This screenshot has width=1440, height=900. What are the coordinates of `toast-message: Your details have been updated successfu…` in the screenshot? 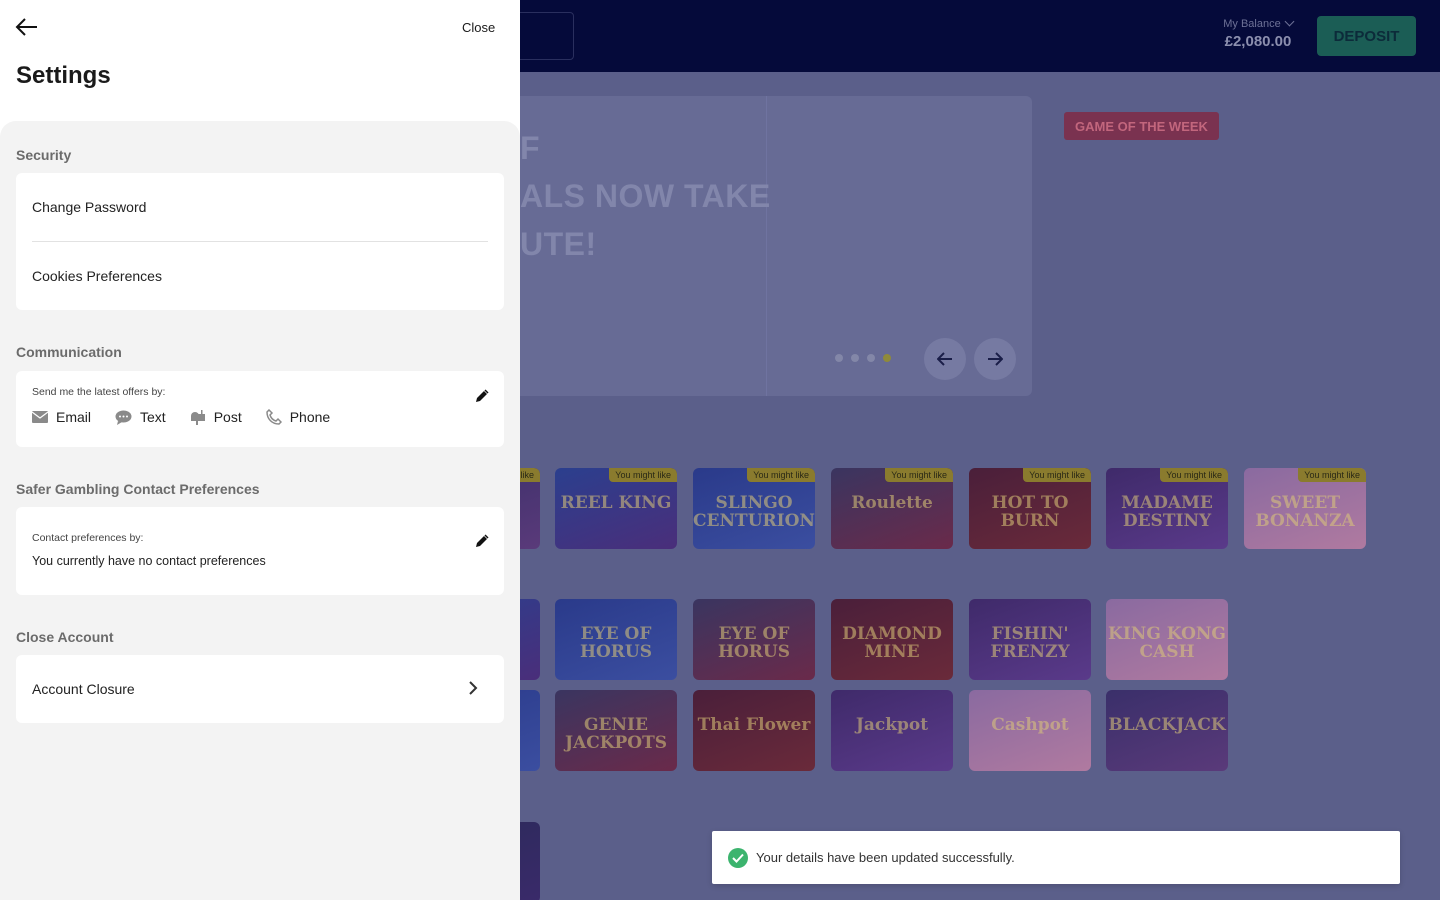 It's located at (885, 857).